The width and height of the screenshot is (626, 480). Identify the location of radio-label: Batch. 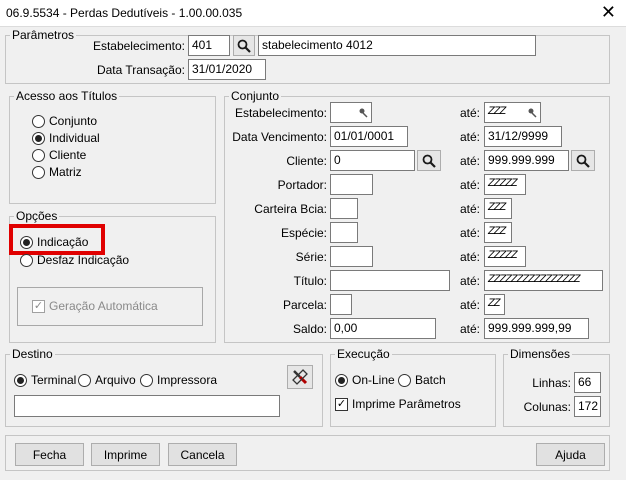
(430, 380).